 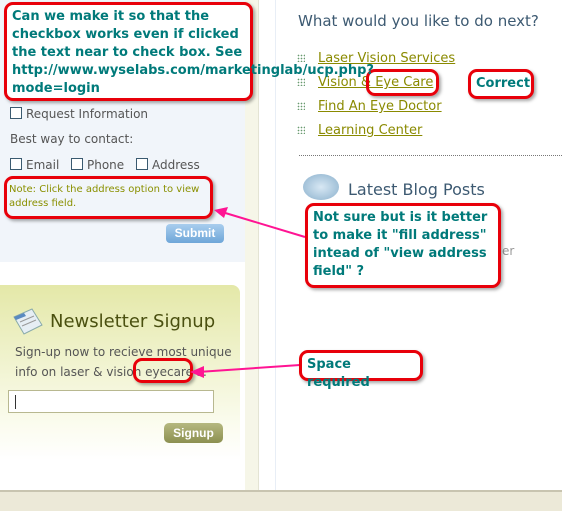 I want to click on annotation-correct: Correct, so click(x=501, y=84).